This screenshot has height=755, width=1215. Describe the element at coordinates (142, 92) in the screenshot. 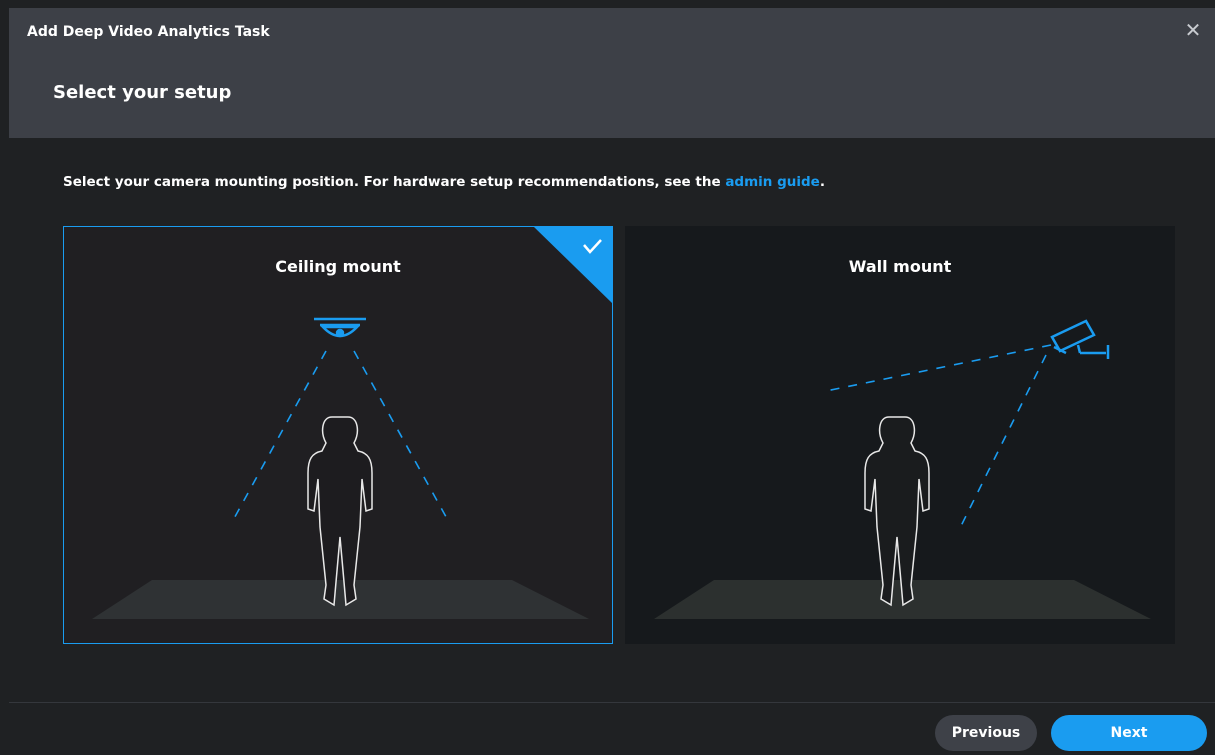

I see `step-title: Select your setup` at that location.